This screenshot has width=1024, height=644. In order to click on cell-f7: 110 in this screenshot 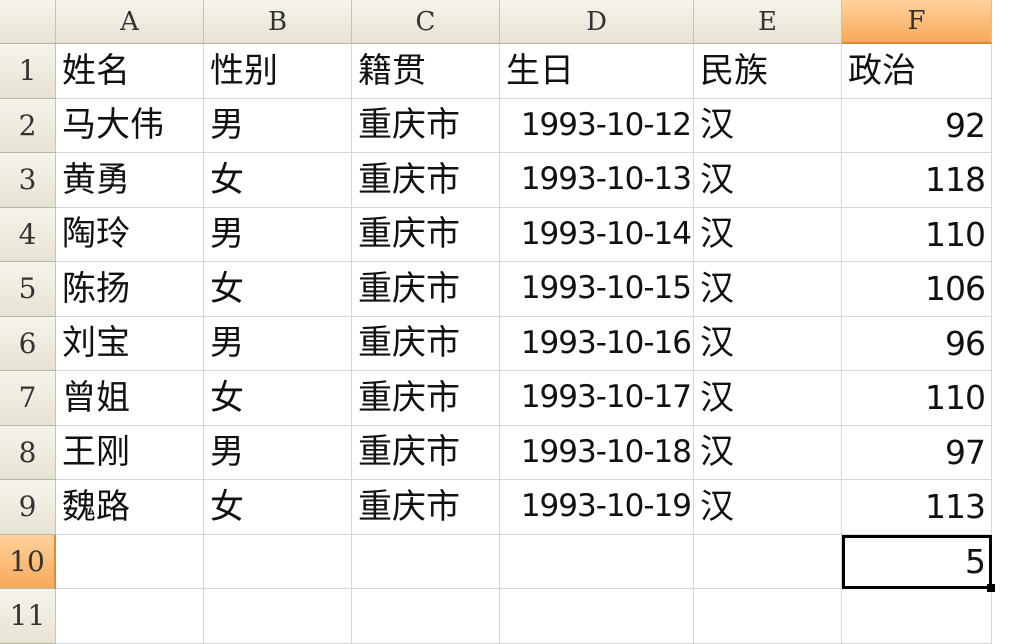, I will do `click(917, 398)`.